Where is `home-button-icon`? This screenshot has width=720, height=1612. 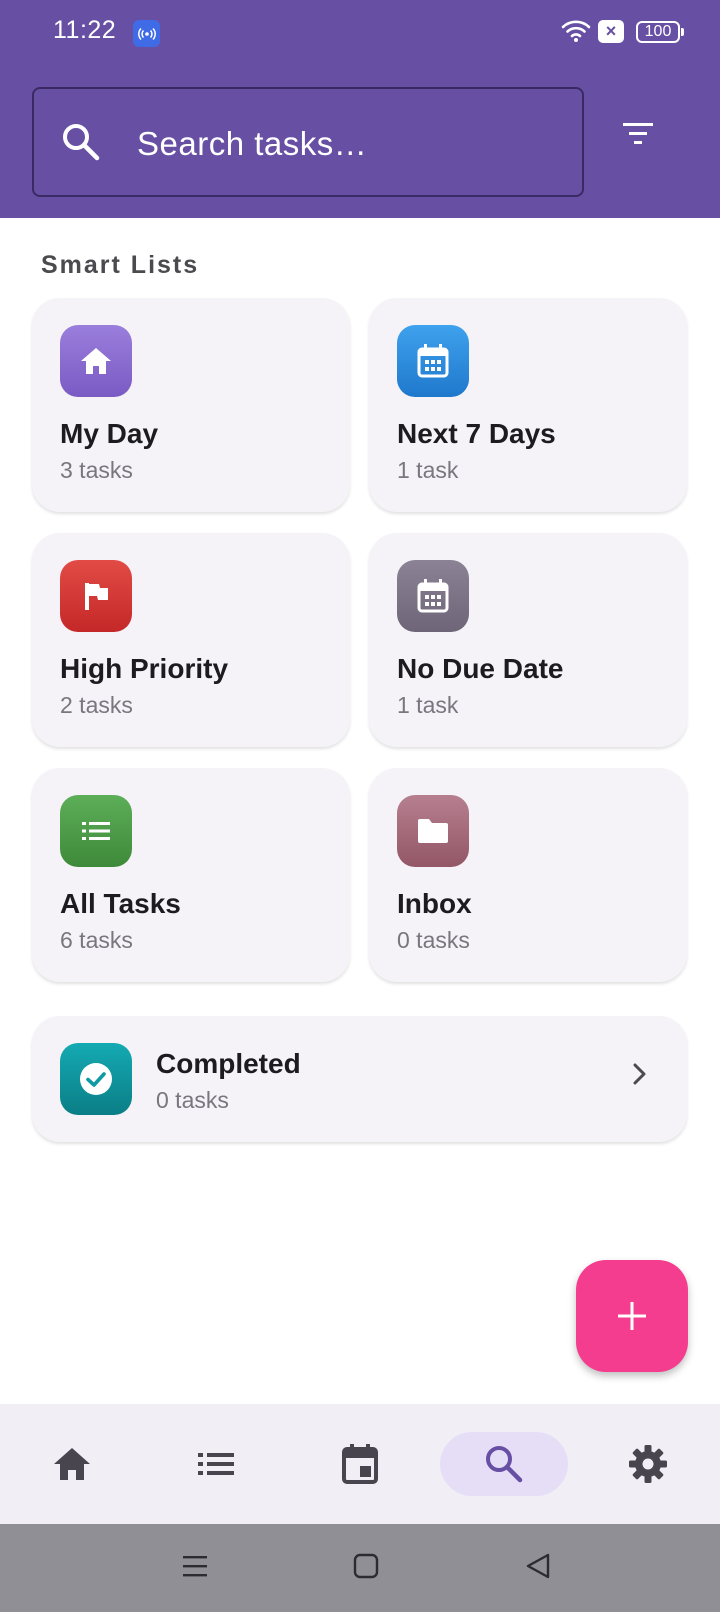
home-button-icon is located at coordinates (366, 1568).